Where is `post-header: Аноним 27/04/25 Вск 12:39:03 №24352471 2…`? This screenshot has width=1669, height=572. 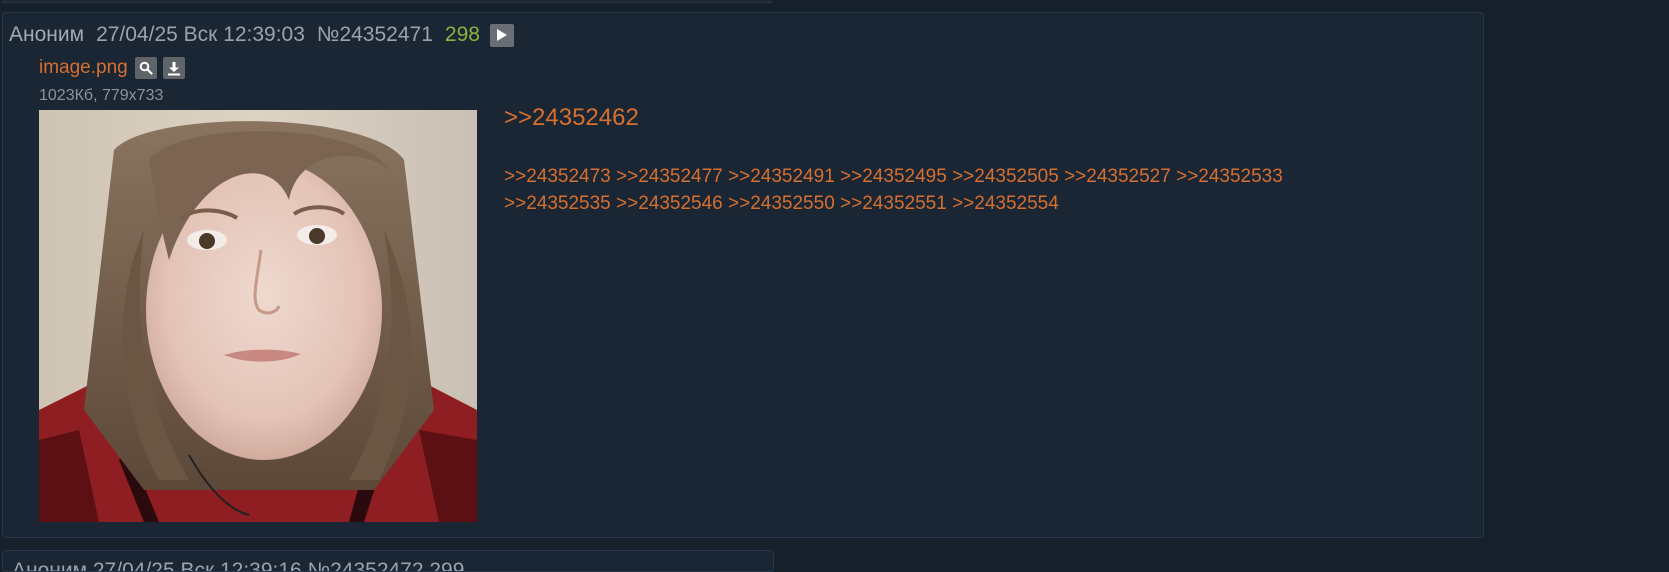 post-header: Аноним 27/04/25 Вск 12:39:03 №24352471 2… is located at coordinates (261, 35).